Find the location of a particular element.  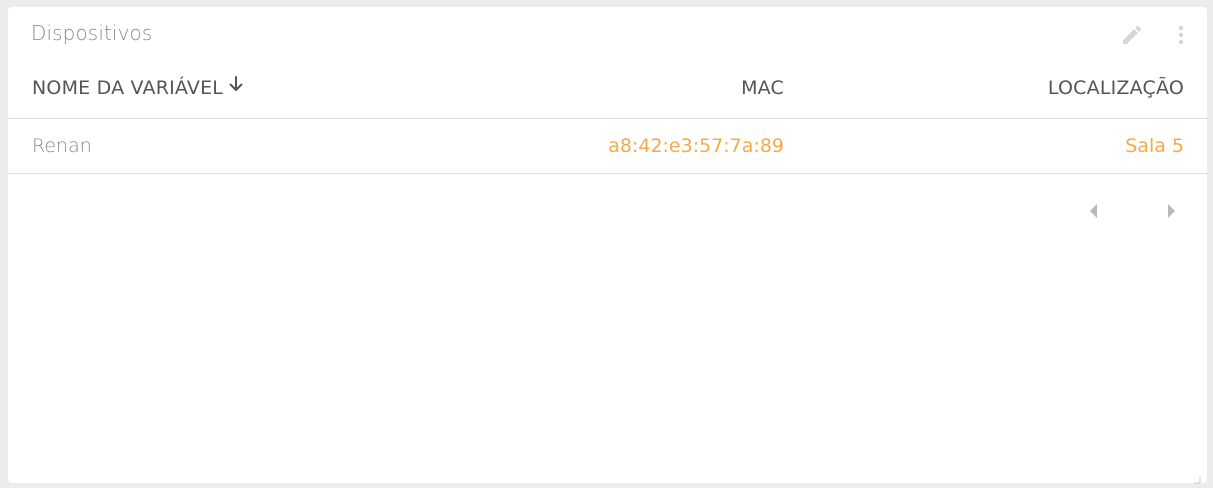

cell-location: Sala 5 is located at coordinates (1154, 146).